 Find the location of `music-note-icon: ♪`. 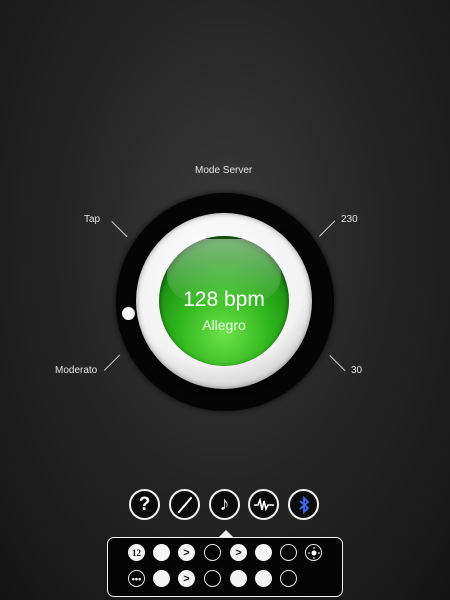

music-note-icon: ♪ is located at coordinates (224, 504).